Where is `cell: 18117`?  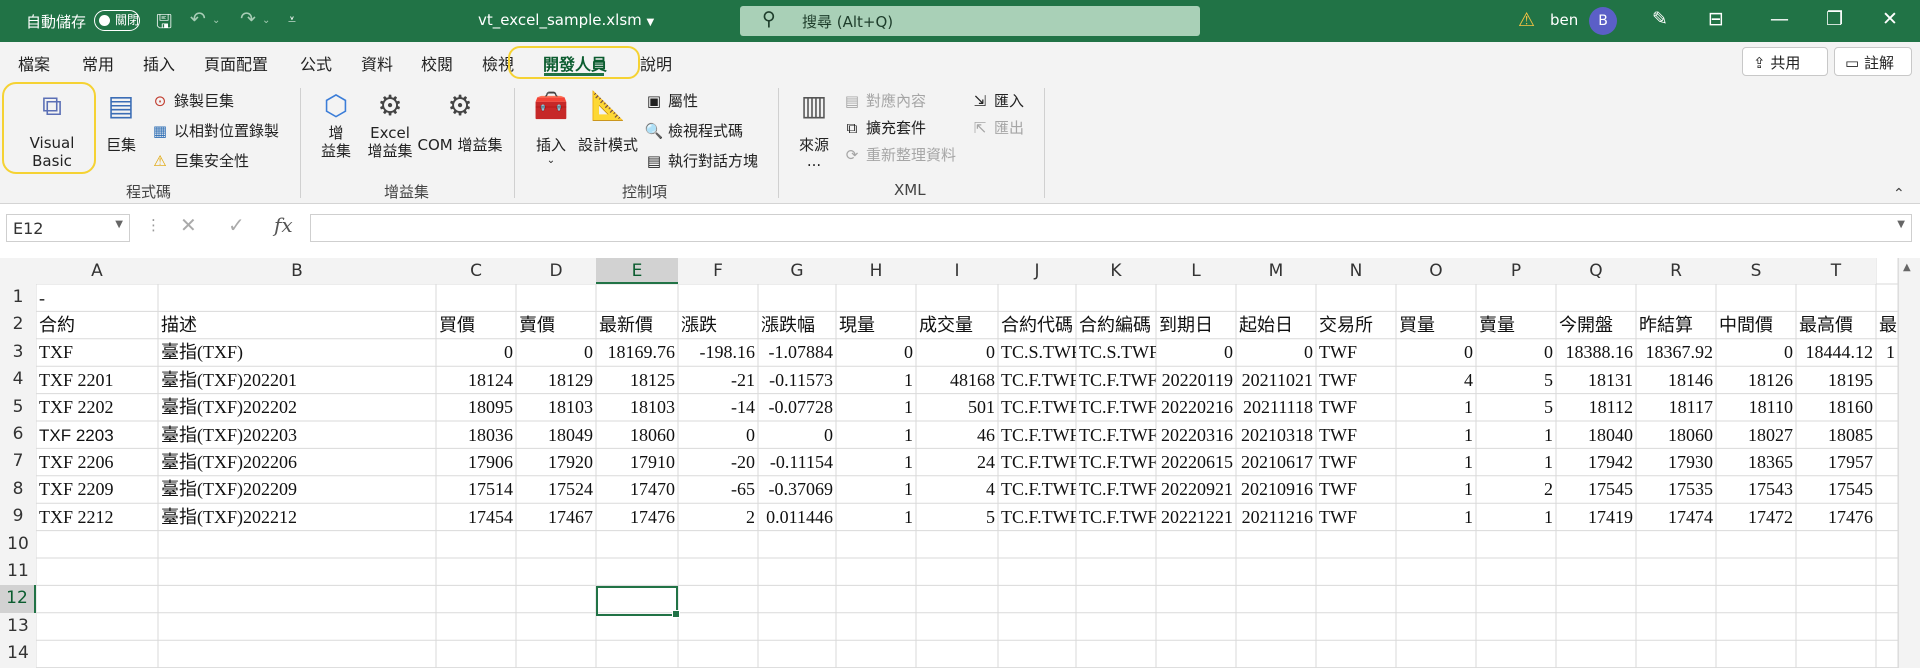
cell: 18117 is located at coordinates (1676, 407).